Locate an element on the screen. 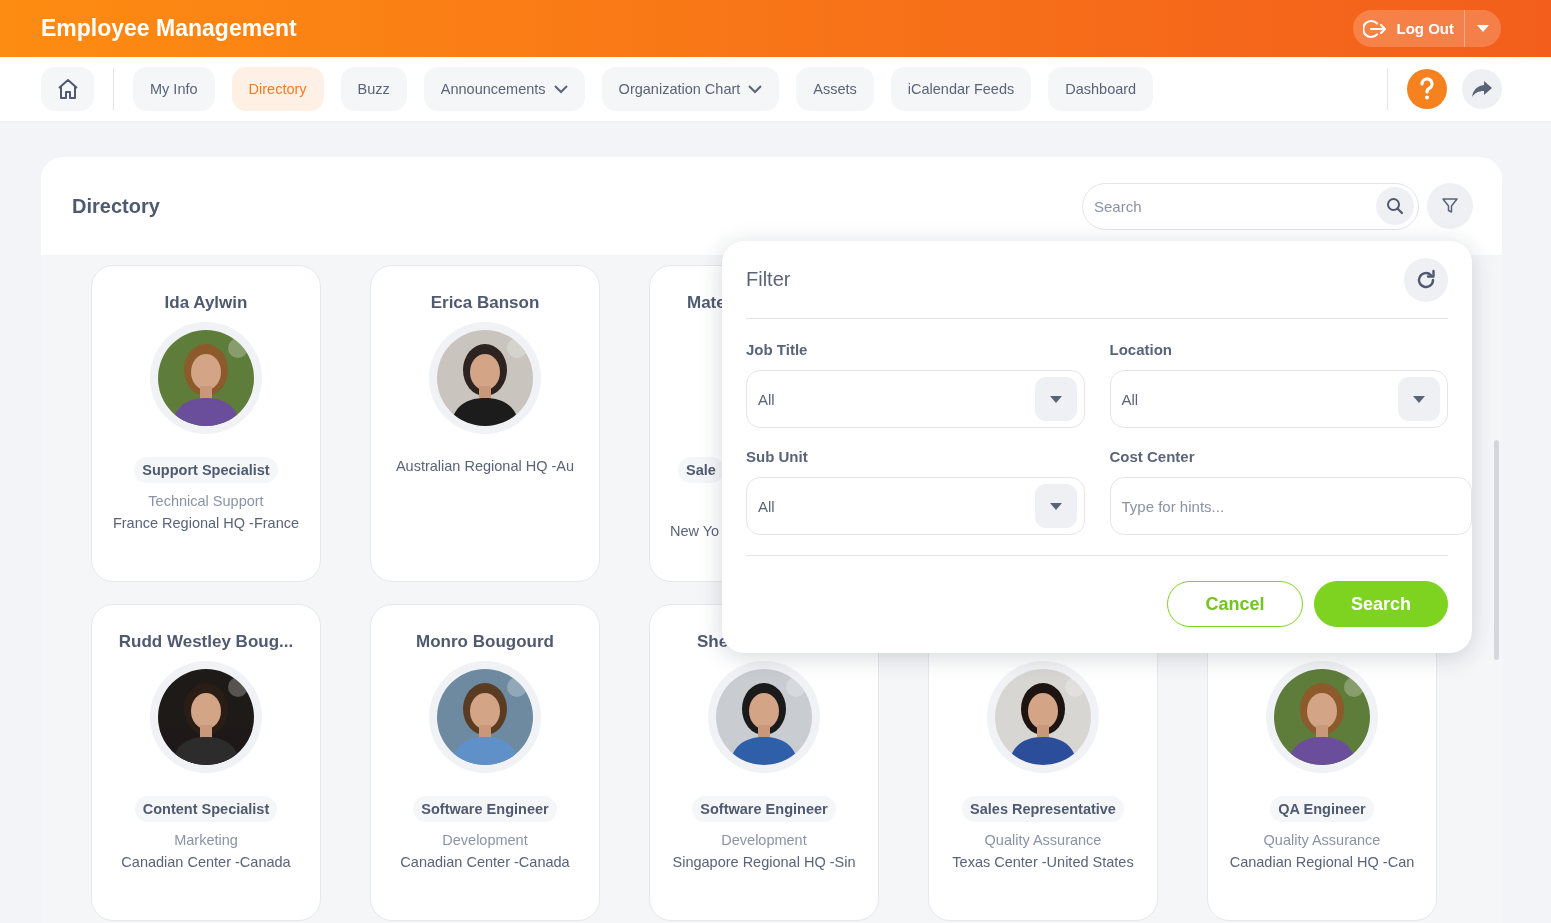  job-title-badge: Sale is located at coordinates (701, 470).